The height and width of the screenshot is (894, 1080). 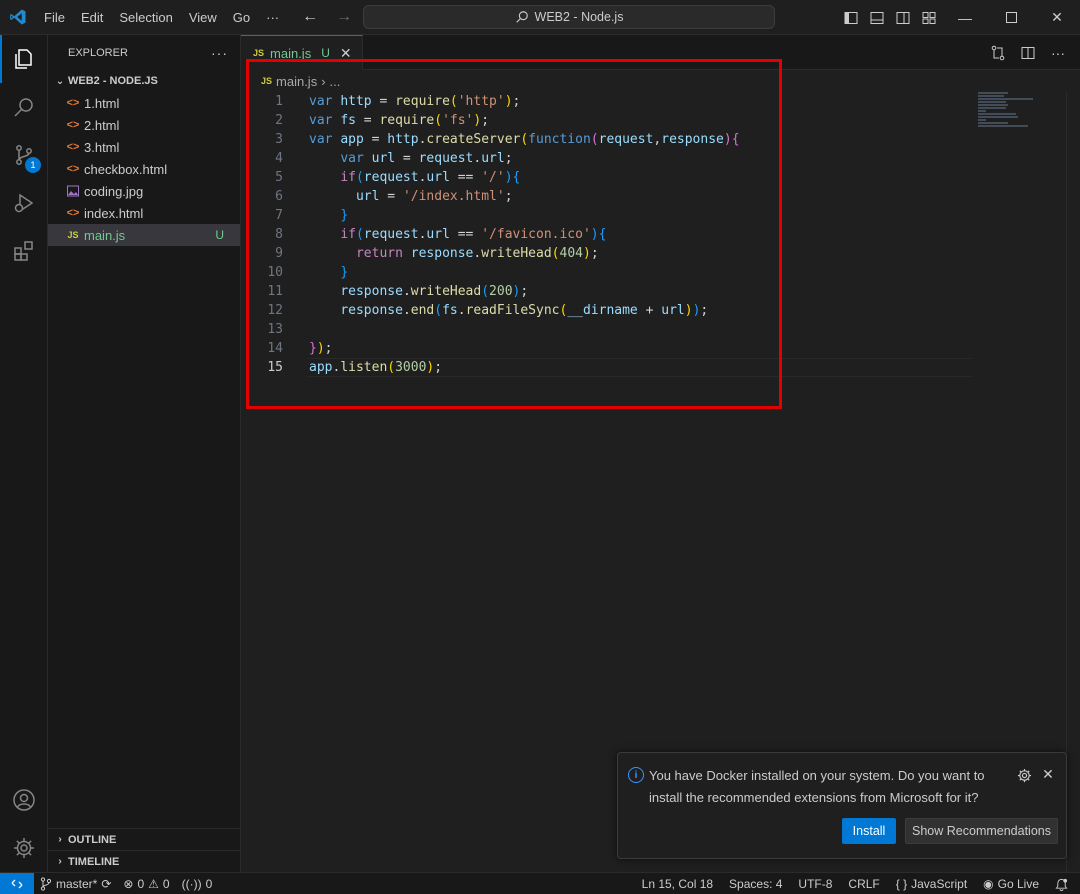 What do you see at coordinates (929, 18) in the screenshot?
I see `customize-layout-icon` at bounding box center [929, 18].